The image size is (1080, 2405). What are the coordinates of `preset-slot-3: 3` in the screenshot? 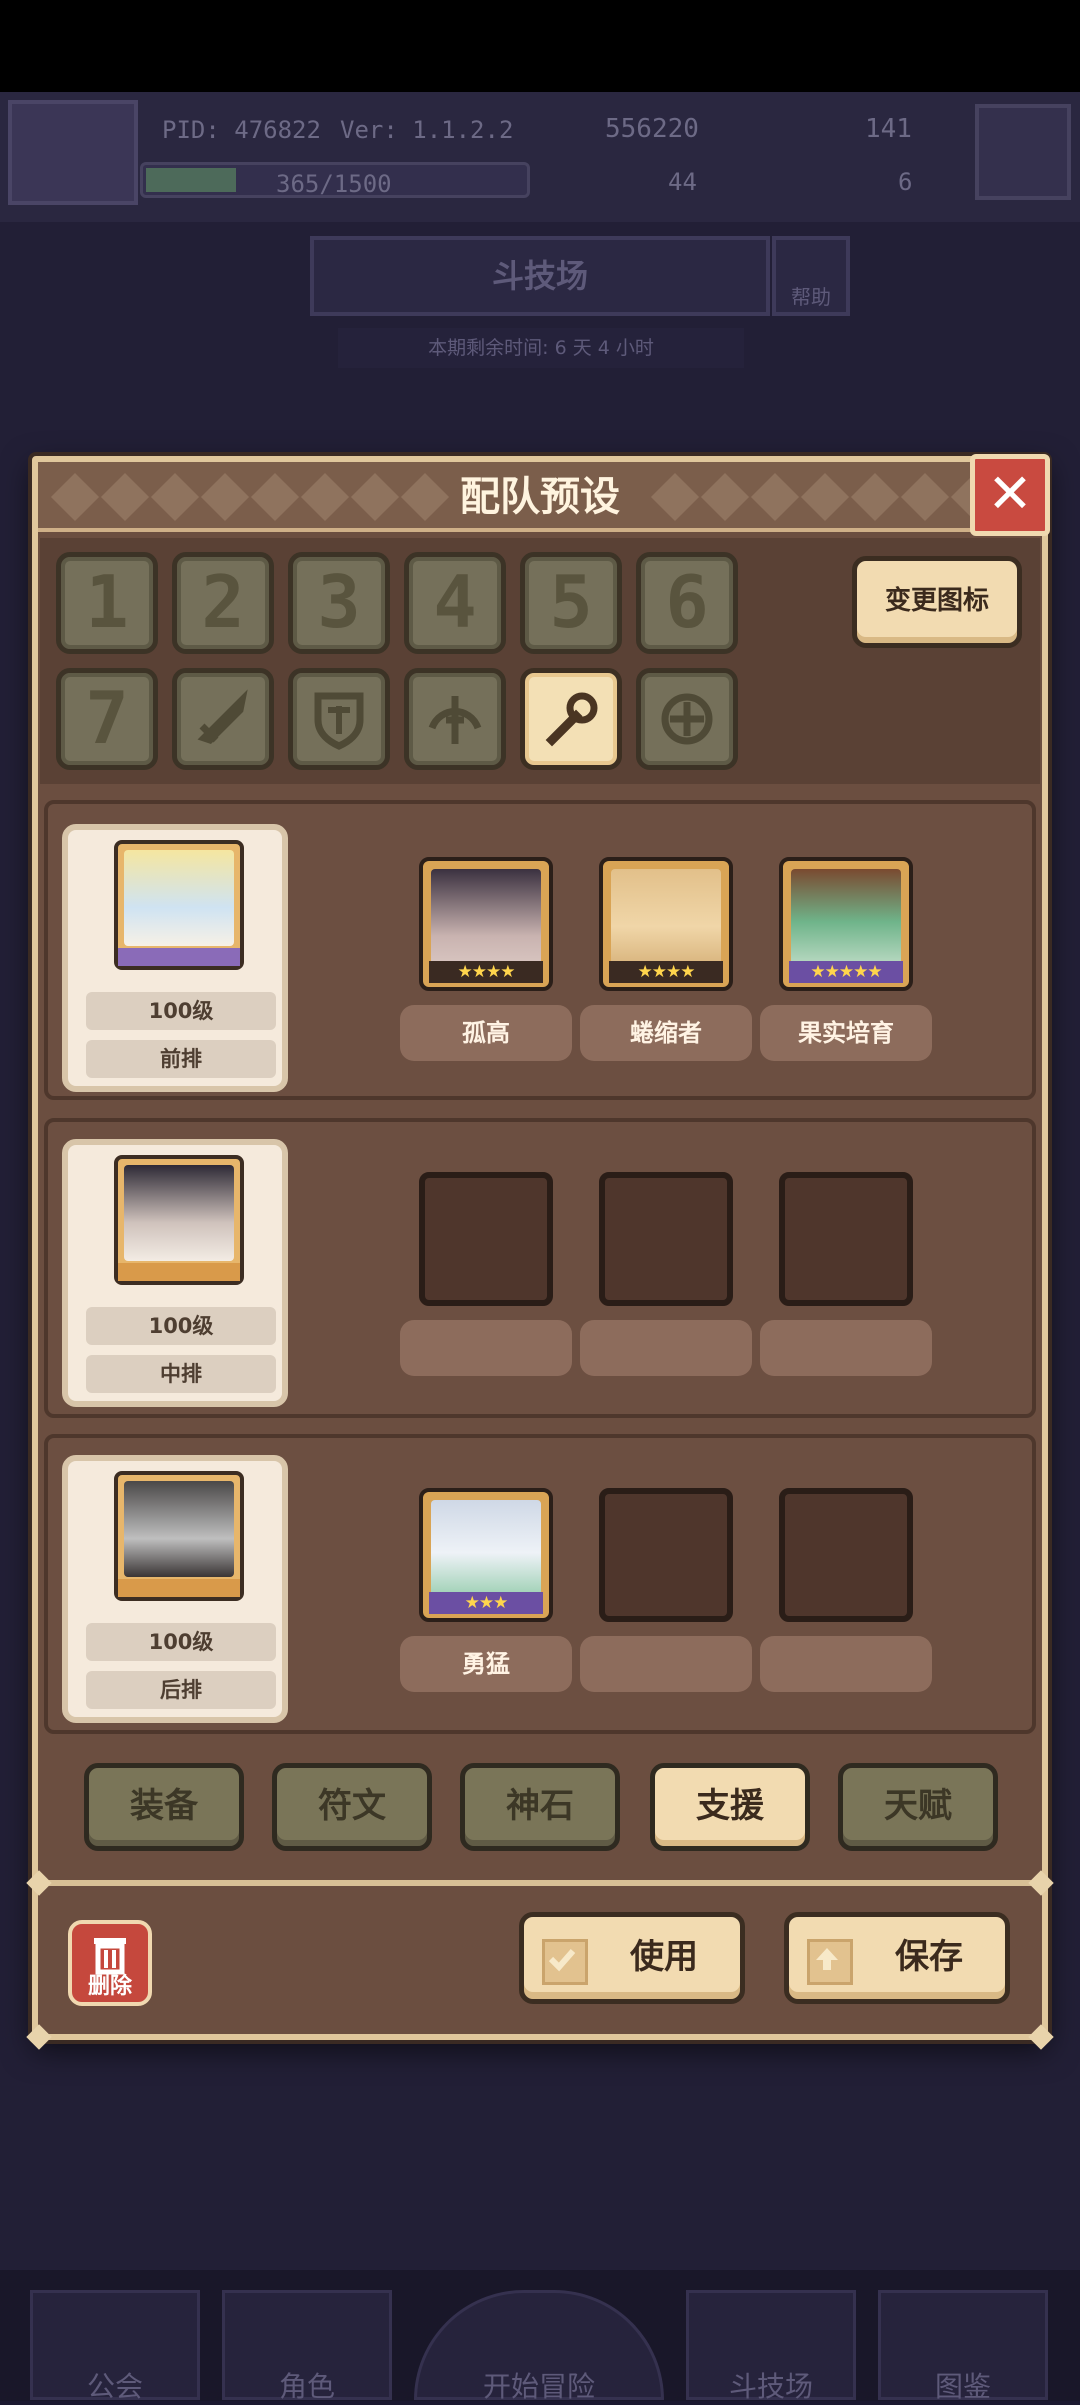 It's located at (339, 603).